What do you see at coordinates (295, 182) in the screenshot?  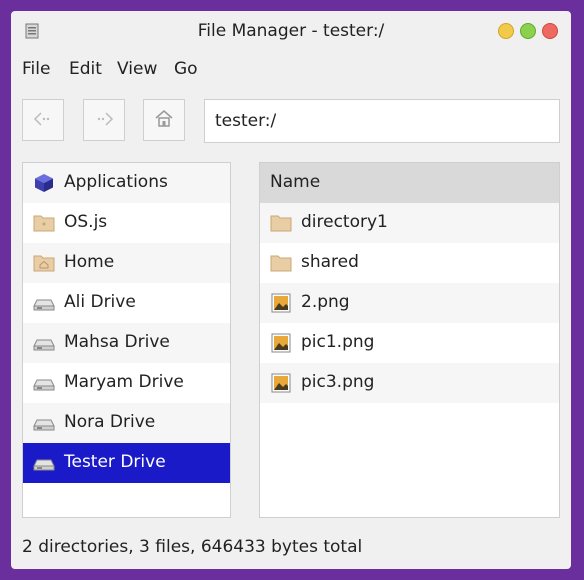 I see `column-header-label: Name` at bounding box center [295, 182].